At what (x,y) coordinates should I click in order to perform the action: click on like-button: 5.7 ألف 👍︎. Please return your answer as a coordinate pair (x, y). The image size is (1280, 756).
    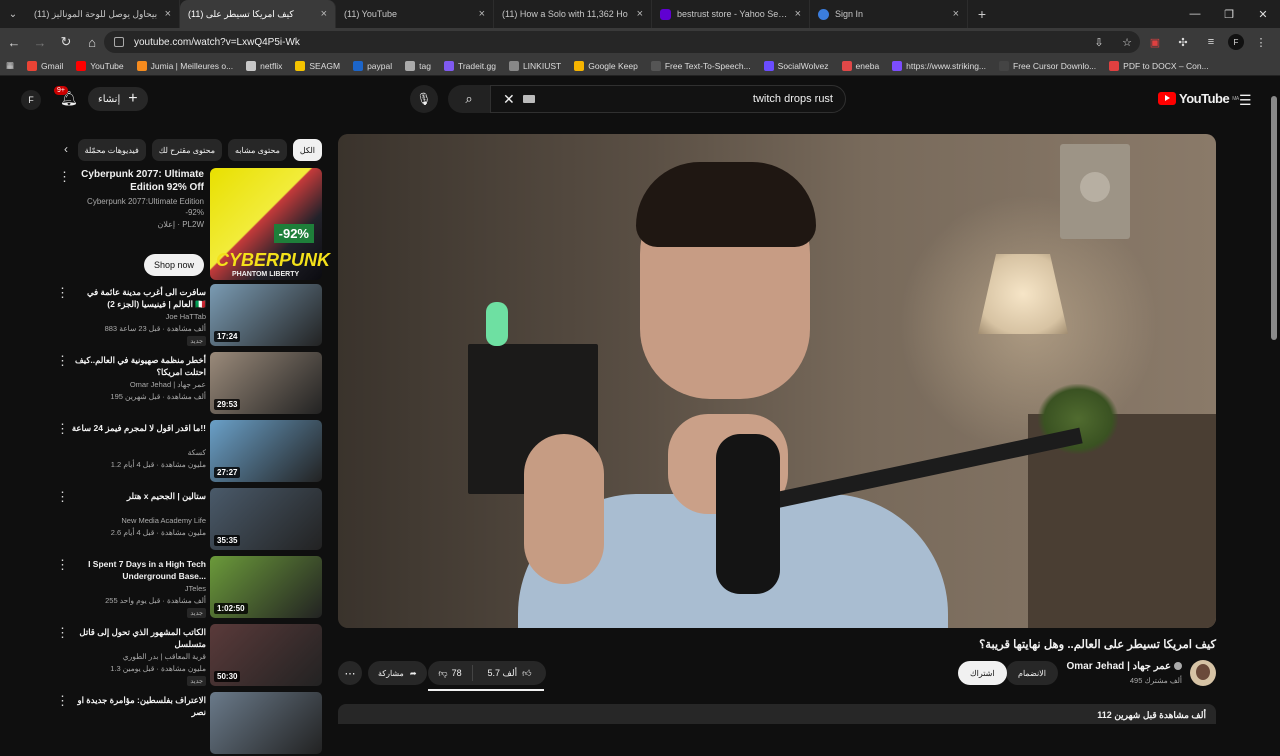
    Looking at the image, I should click on (509, 673).